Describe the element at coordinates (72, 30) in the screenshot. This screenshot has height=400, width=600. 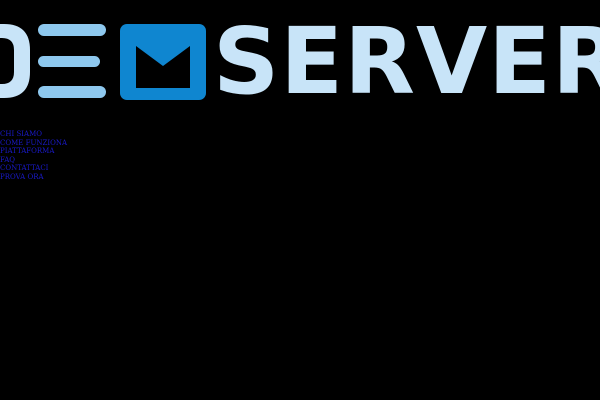
I see `logo-stripe-top` at that location.